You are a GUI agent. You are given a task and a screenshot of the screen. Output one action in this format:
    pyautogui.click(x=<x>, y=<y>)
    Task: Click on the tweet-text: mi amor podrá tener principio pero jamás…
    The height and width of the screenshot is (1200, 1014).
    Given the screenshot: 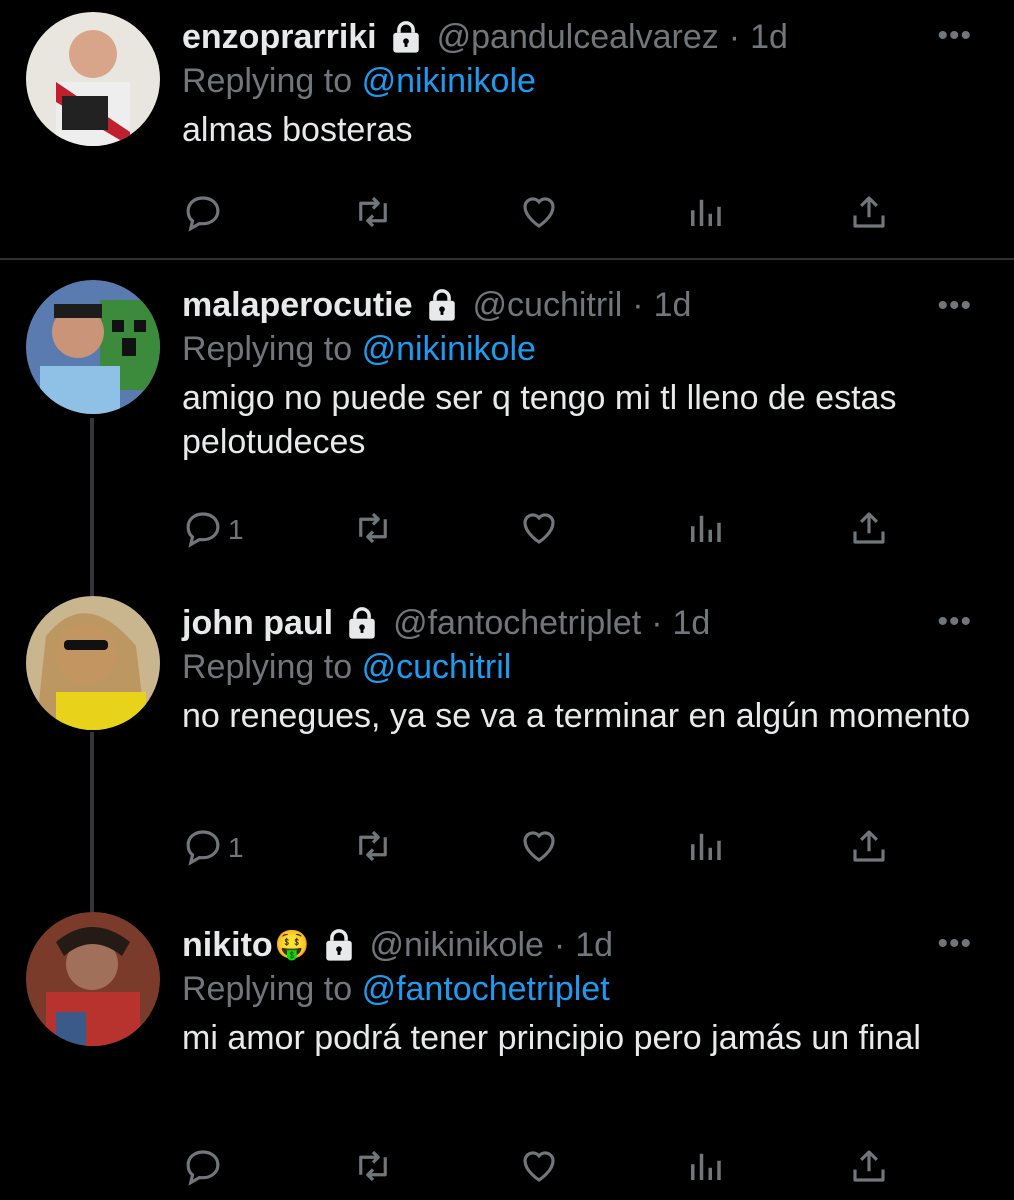 What is the action you would take?
    pyautogui.click(x=551, y=1038)
    